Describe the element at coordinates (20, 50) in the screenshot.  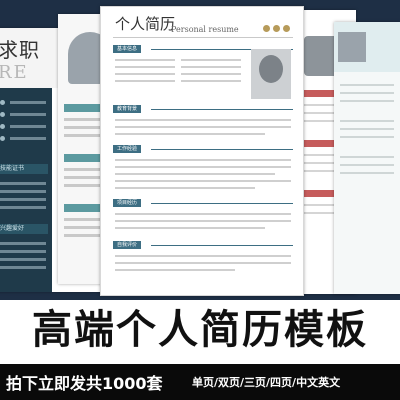
I see `template-heading: 求职` at that location.